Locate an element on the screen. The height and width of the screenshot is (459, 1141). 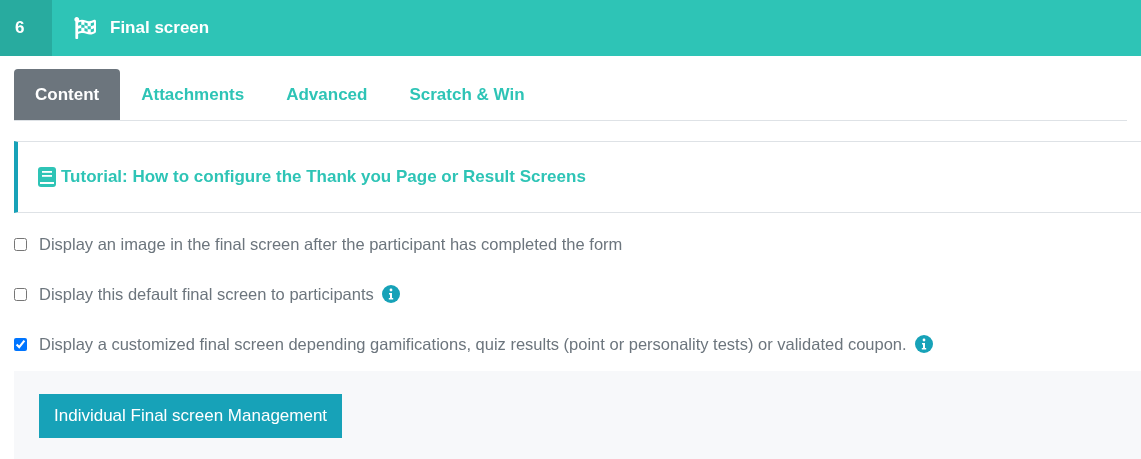
option-label: Display a customized final screen depending gamifications, quiz results (point or personality tests) or validated coupon. is located at coordinates (473, 344).